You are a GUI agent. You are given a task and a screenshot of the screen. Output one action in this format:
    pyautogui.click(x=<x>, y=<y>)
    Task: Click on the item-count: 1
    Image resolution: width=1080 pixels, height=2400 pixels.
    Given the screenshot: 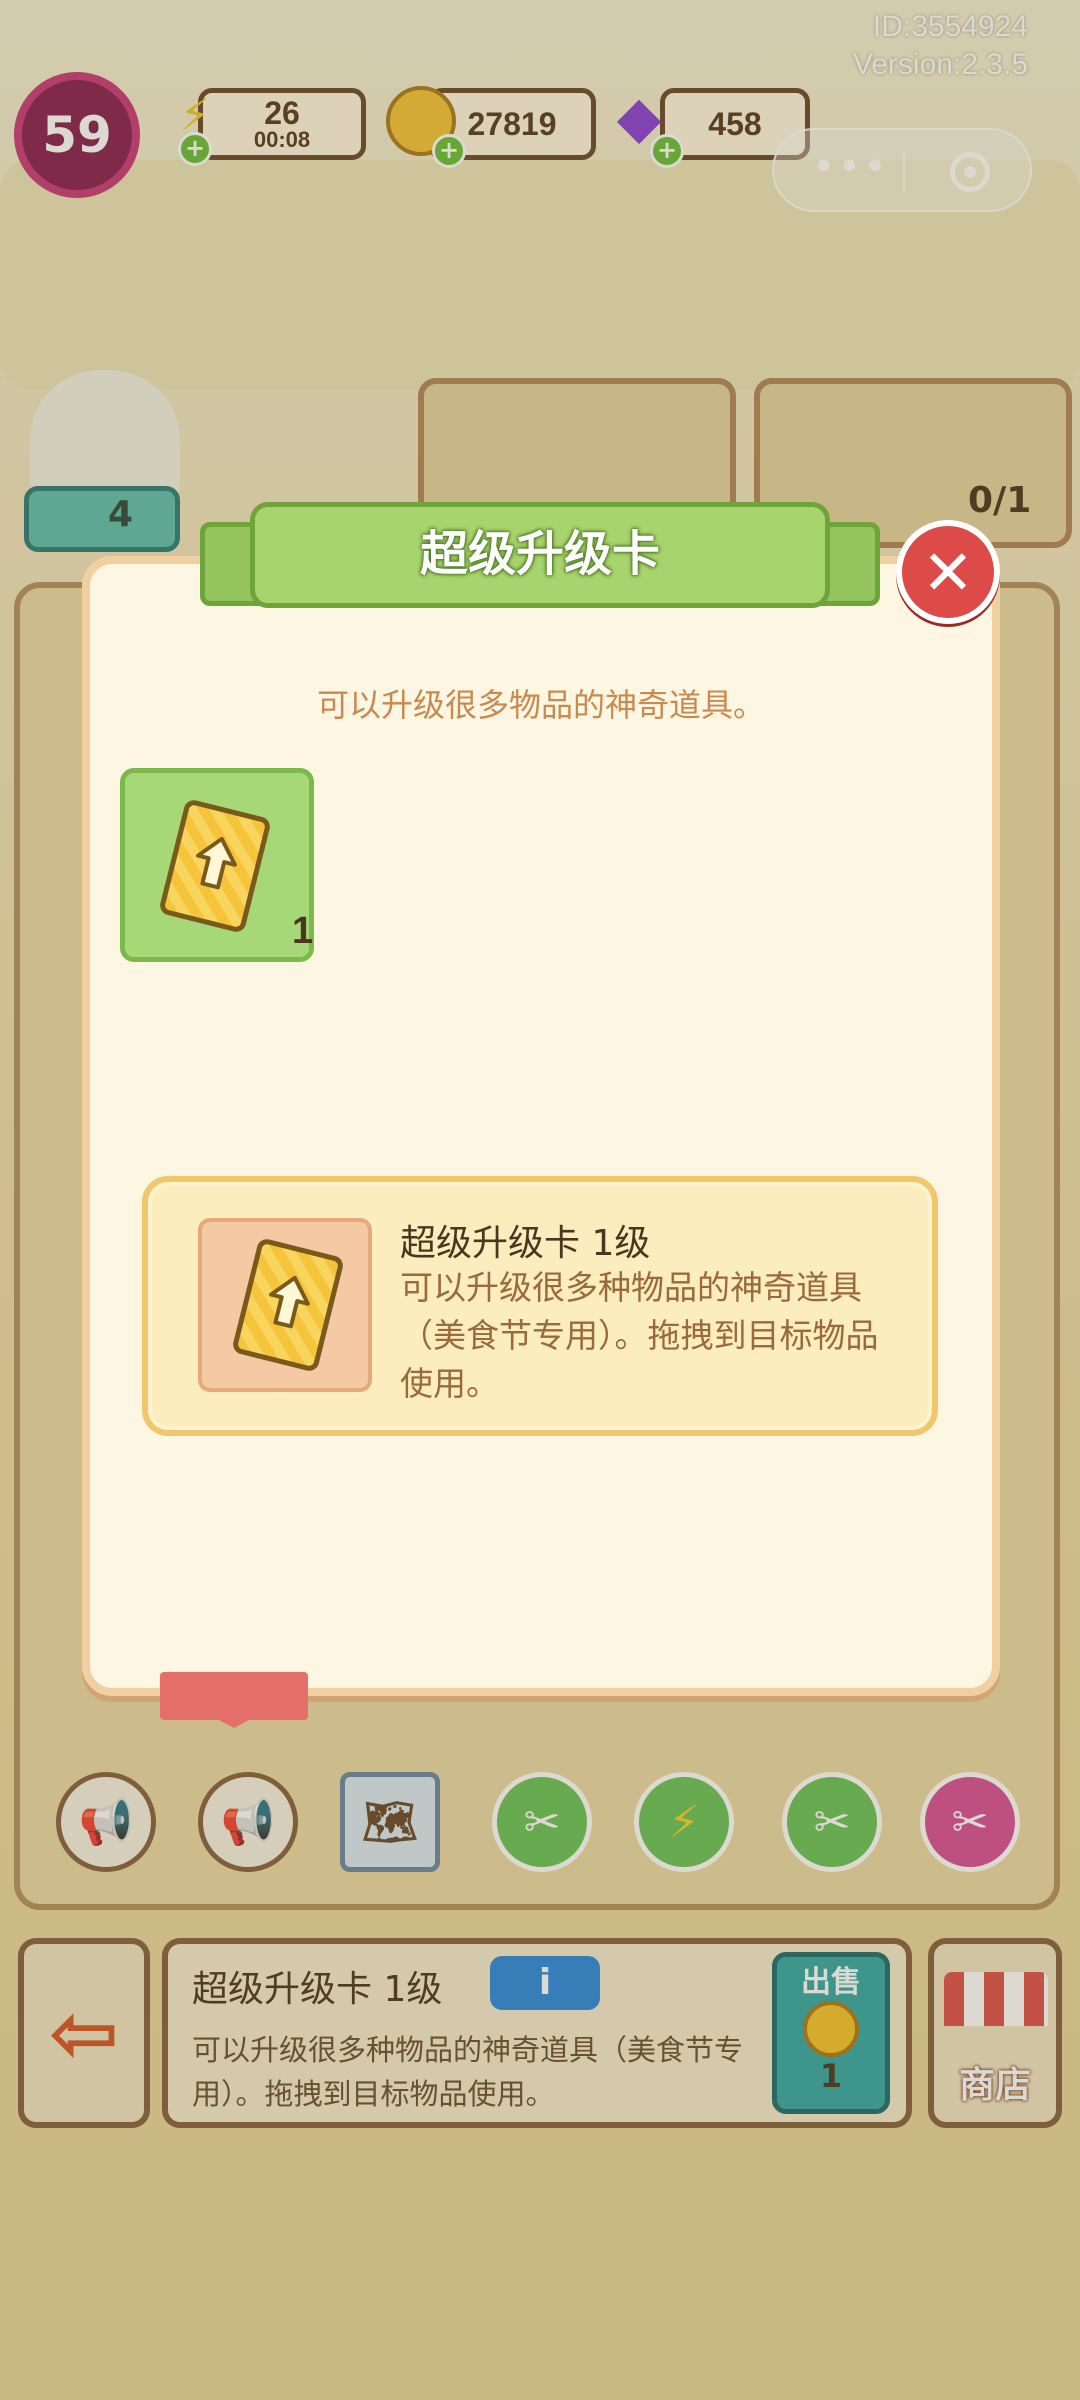 What is the action you would take?
    pyautogui.click(x=303, y=931)
    